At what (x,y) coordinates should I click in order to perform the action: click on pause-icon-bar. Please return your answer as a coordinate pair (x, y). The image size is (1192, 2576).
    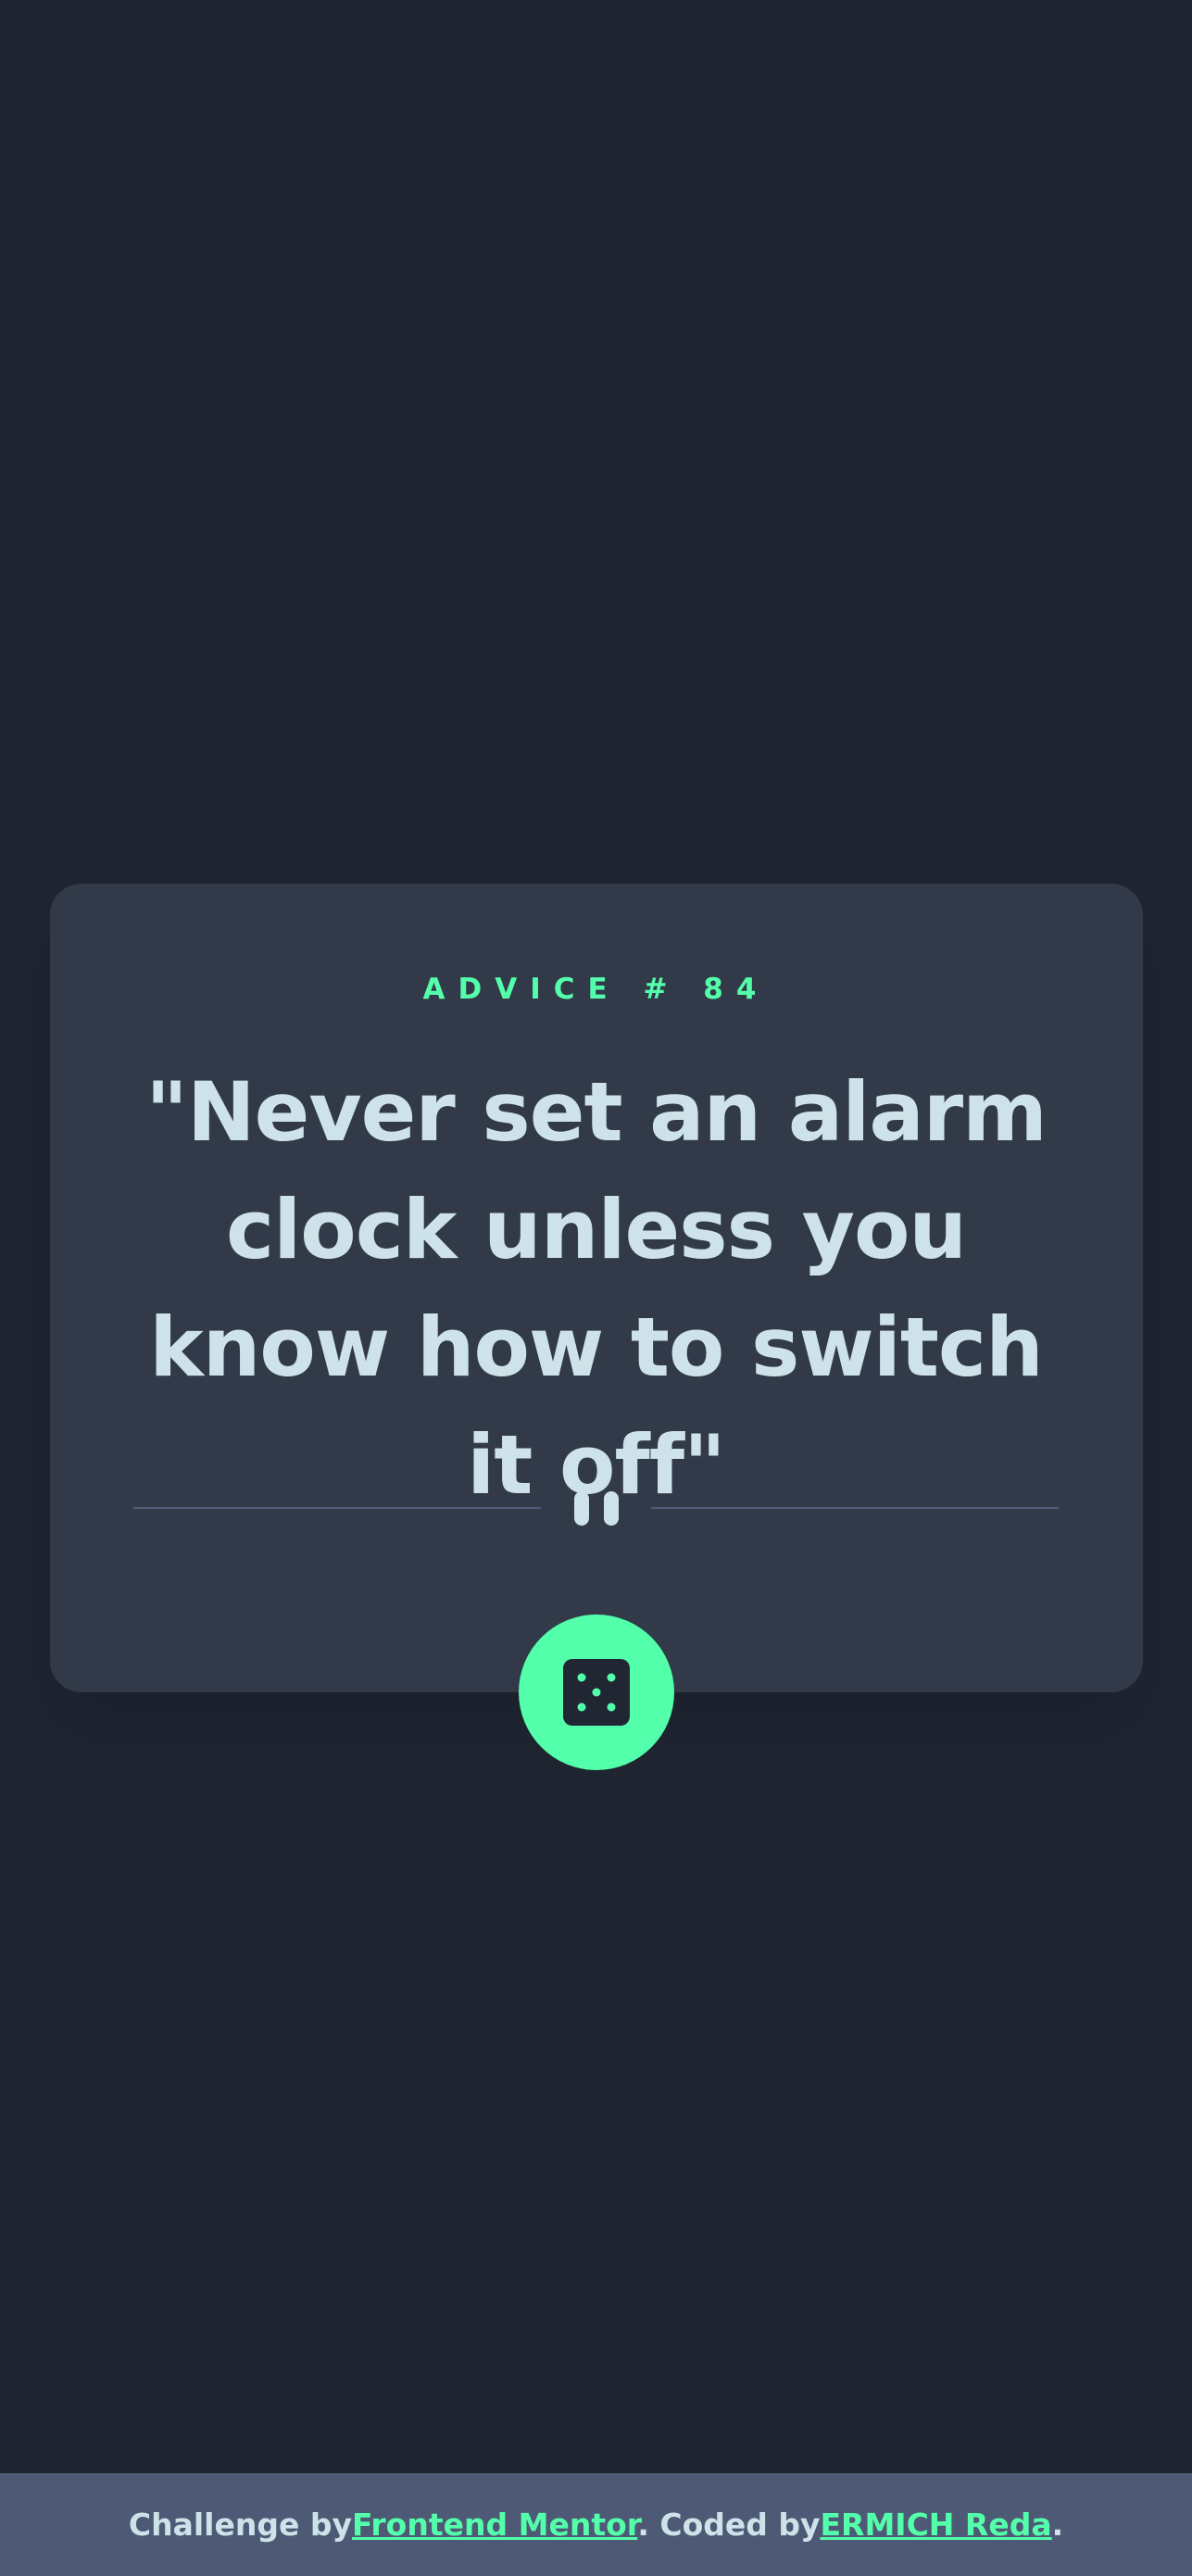
    Looking at the image, I should click on (611, 1508).